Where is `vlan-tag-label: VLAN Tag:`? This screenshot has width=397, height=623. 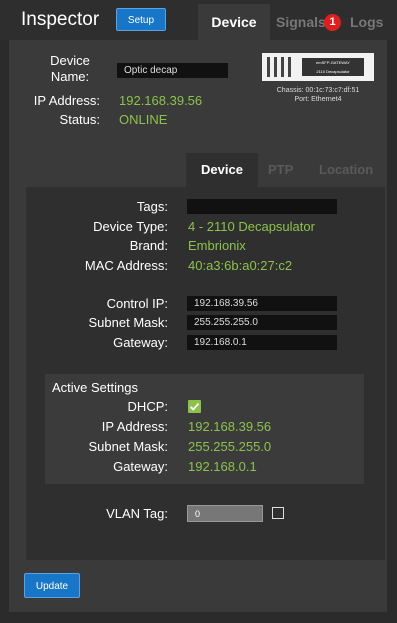
vlan-tag-label: VLAN Tag: is located at coordinates (137, 513).